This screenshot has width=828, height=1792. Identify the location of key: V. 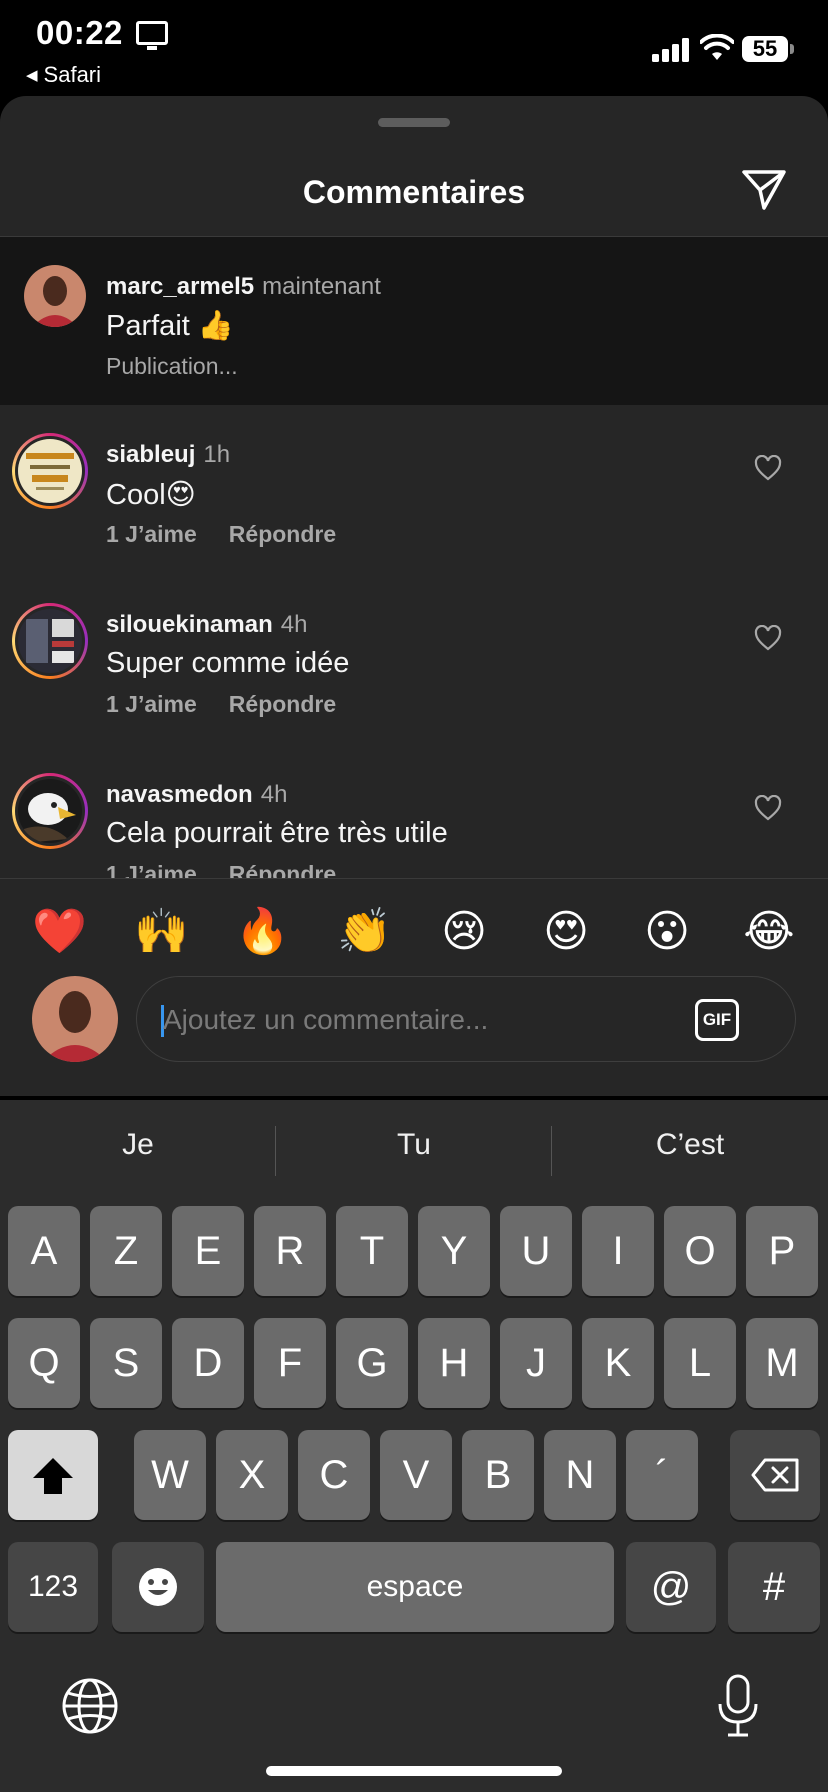
(416, 1475).